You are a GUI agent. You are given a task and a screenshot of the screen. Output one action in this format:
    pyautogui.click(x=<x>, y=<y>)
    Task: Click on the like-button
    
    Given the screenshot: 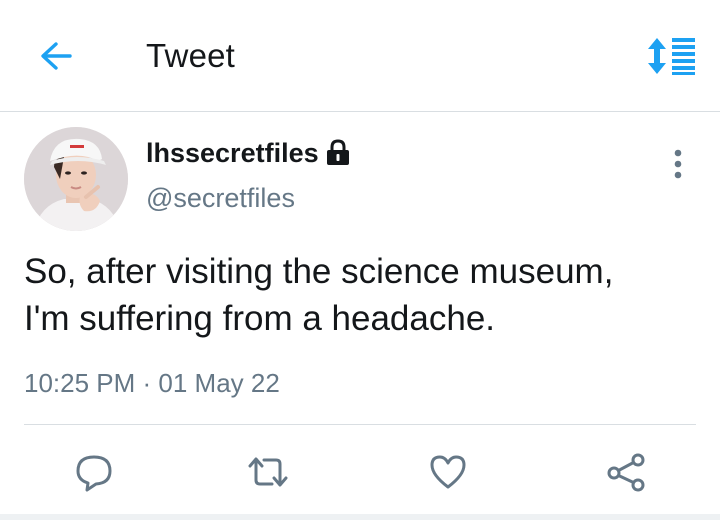 What is the action you would take?
    pyautogui.click(x=448, y=472)
    